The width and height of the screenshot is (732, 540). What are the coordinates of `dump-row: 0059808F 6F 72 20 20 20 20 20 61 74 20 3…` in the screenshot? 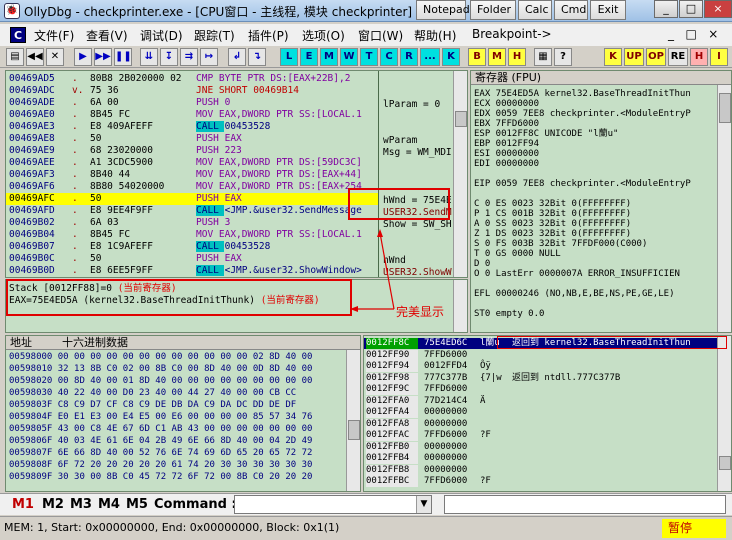 It's located at (160, 465).